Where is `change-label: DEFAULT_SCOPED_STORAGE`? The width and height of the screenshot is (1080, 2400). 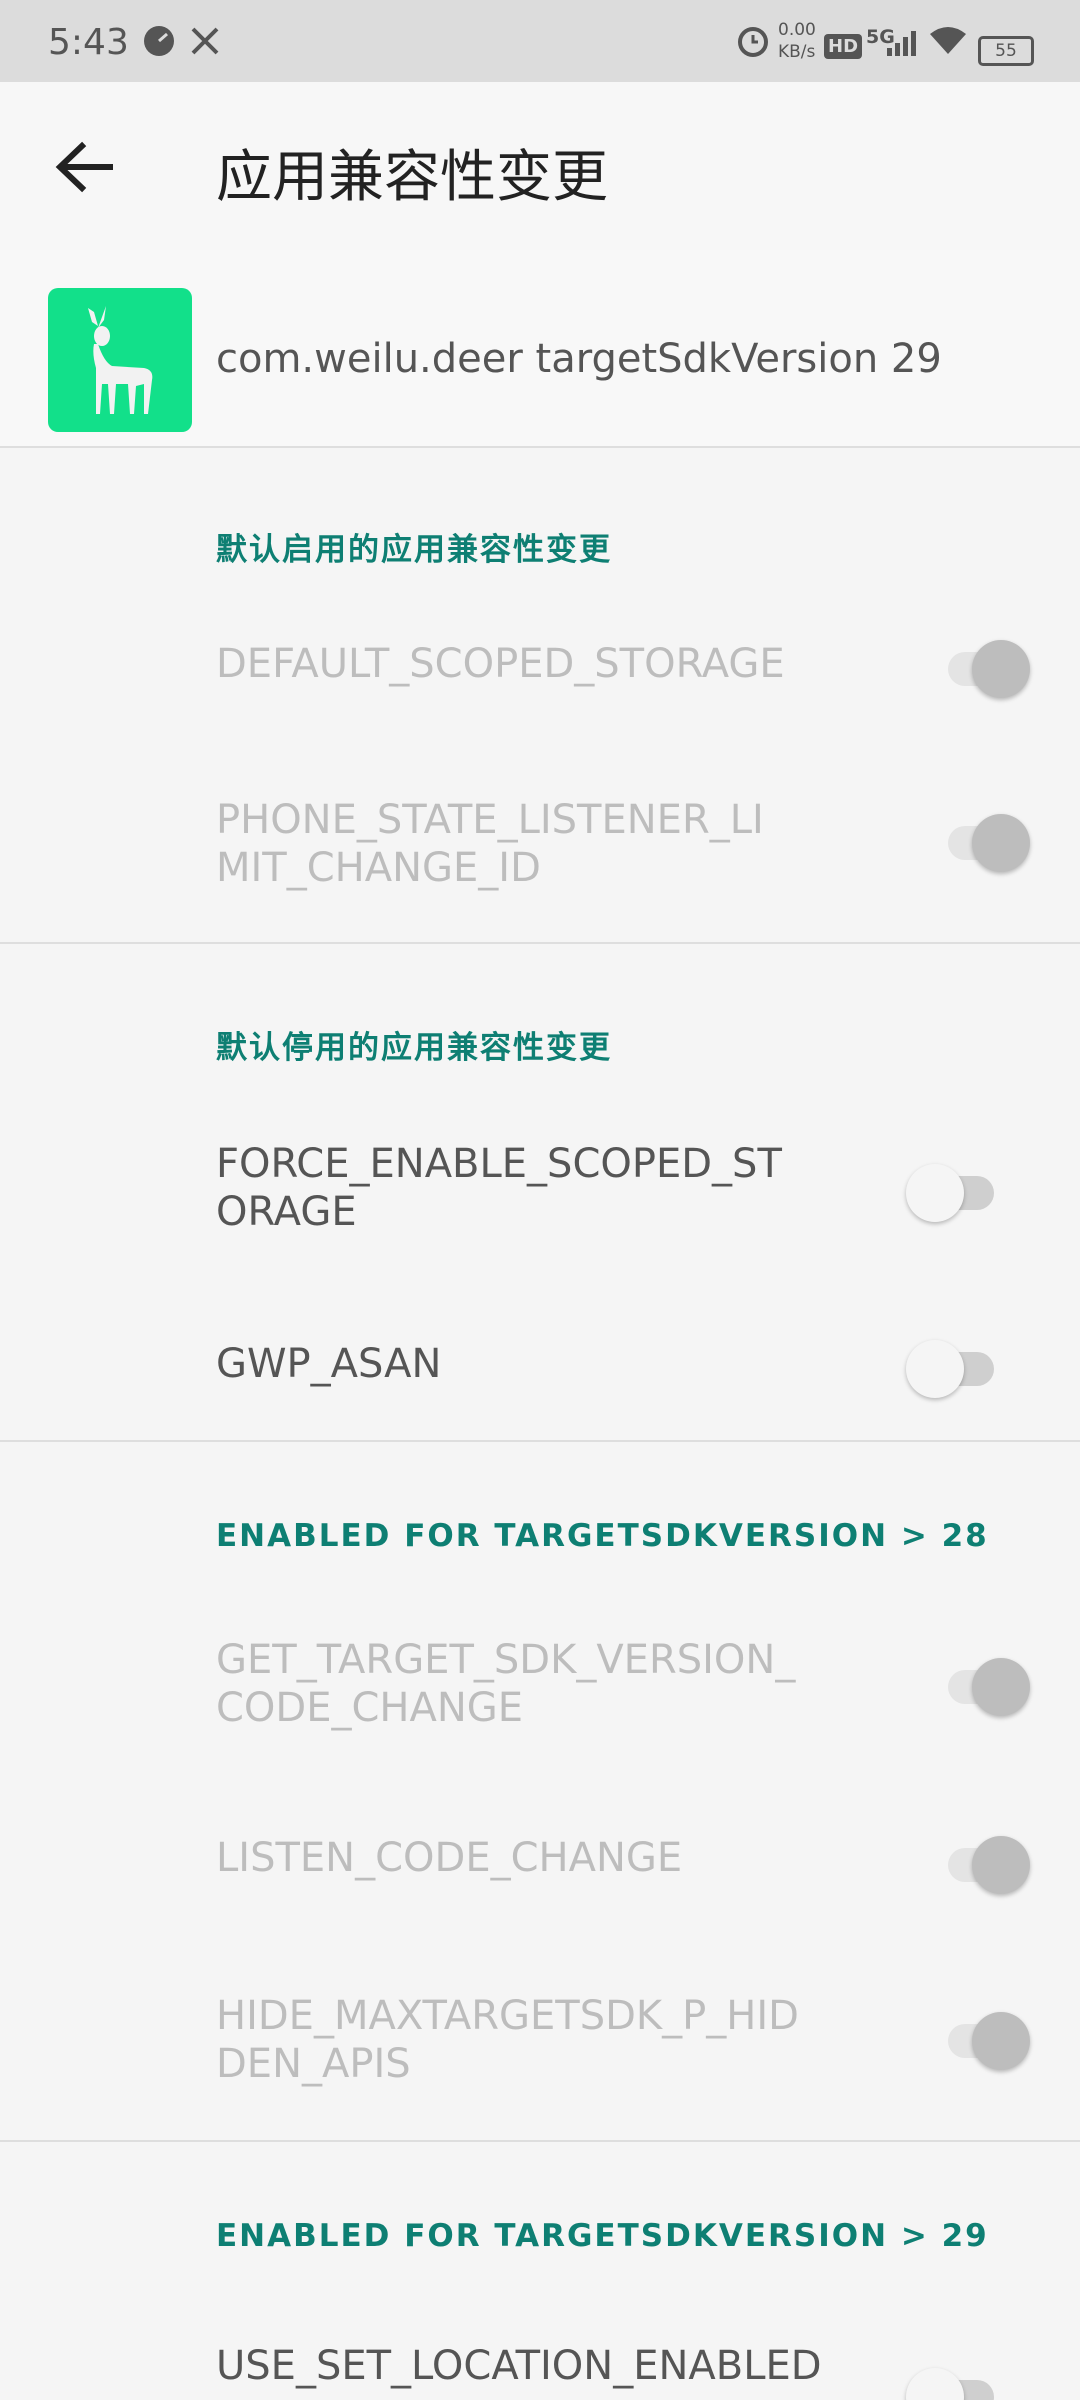
change-label: DEFAULT_SCOPED_STORAGE is located at coordinates (500, 664).